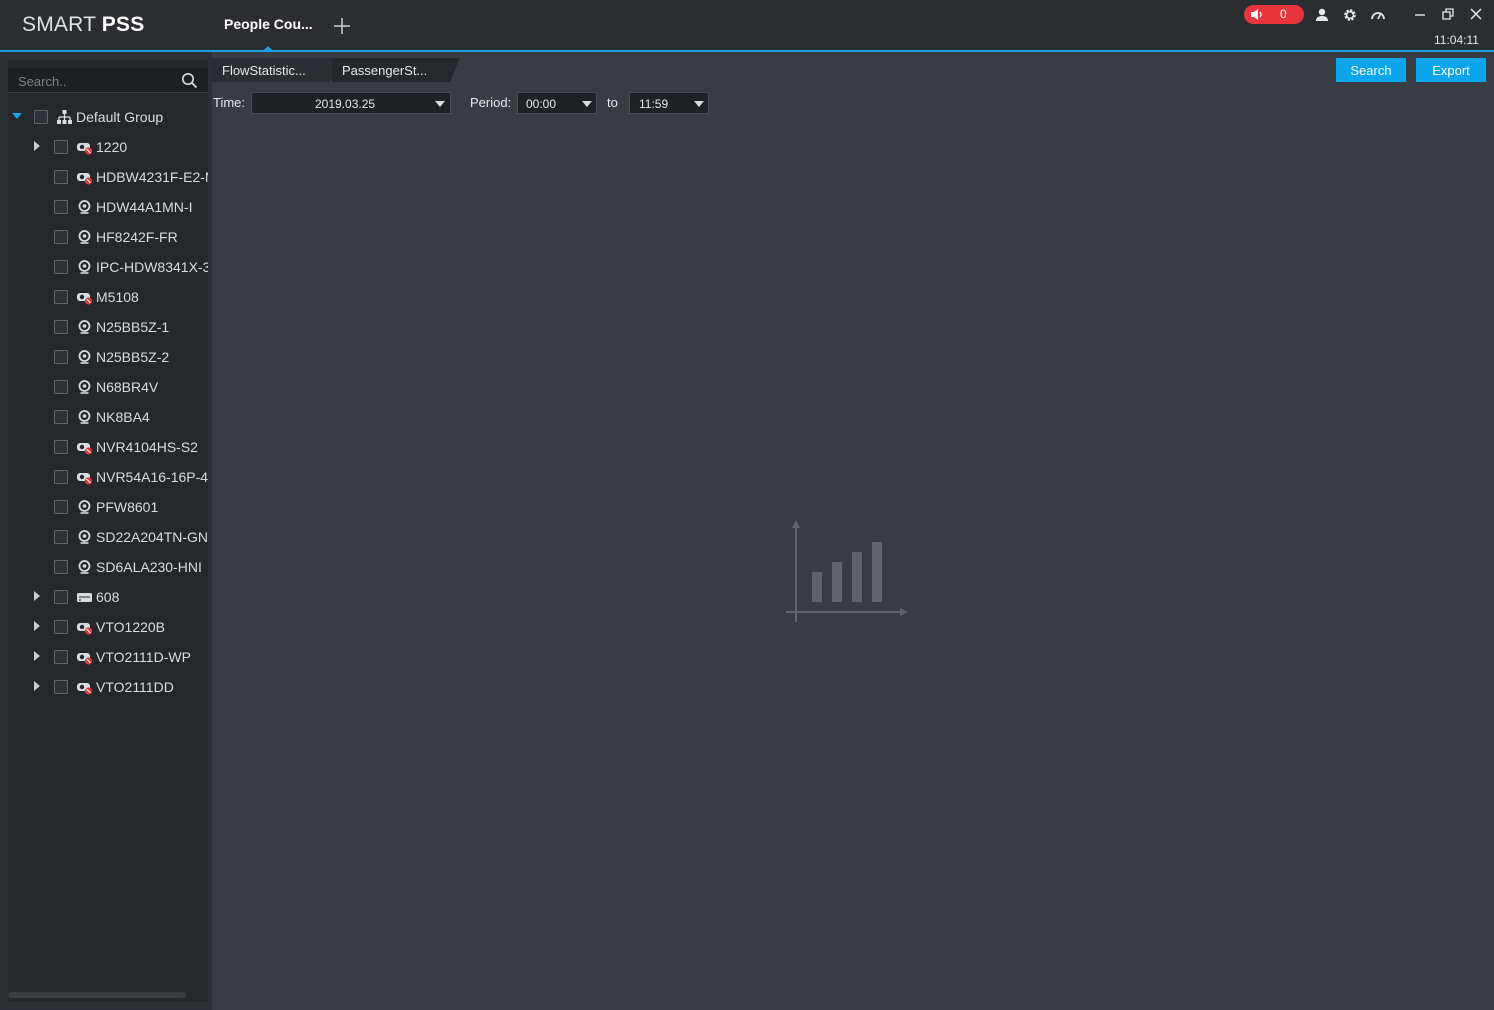  Describe the element at coordinates (747, 26) in the screenshot. I see `title-bar: SMART PSS People Cou... 0 11:04:11` at that location.